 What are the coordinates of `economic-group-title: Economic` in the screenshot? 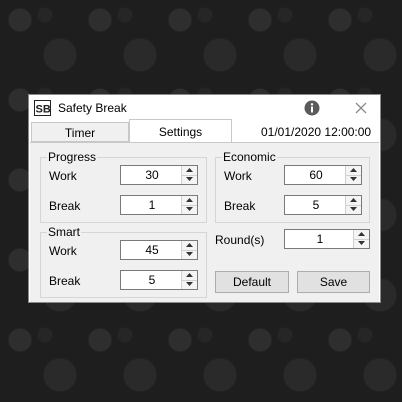 It's located at (249, 157).